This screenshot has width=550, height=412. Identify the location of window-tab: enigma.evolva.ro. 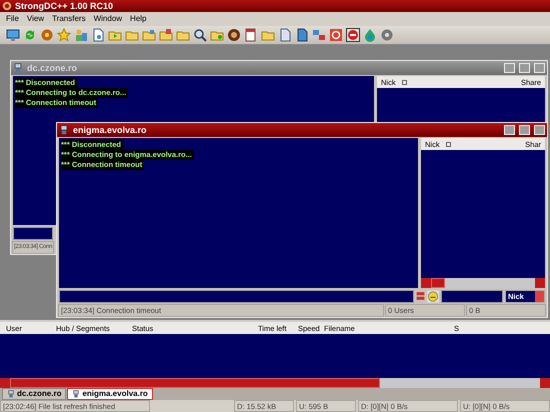
(110, 394).